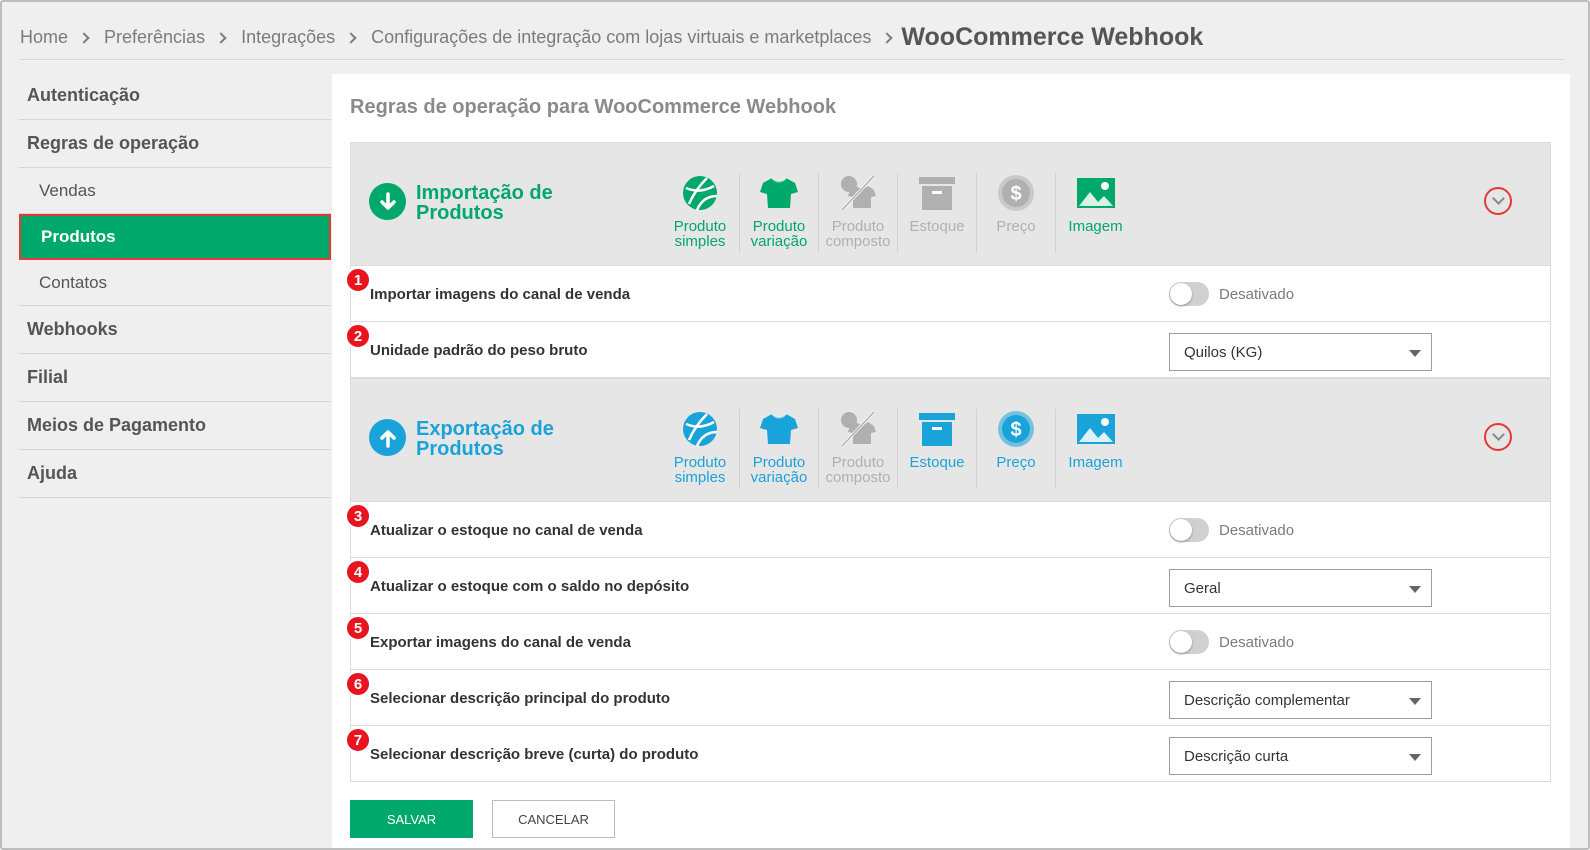  What do you see at coordinates (175, 378) in the screenshot?
I see `sidebar-item-branch: Filial` at bounding box center [175, 378].